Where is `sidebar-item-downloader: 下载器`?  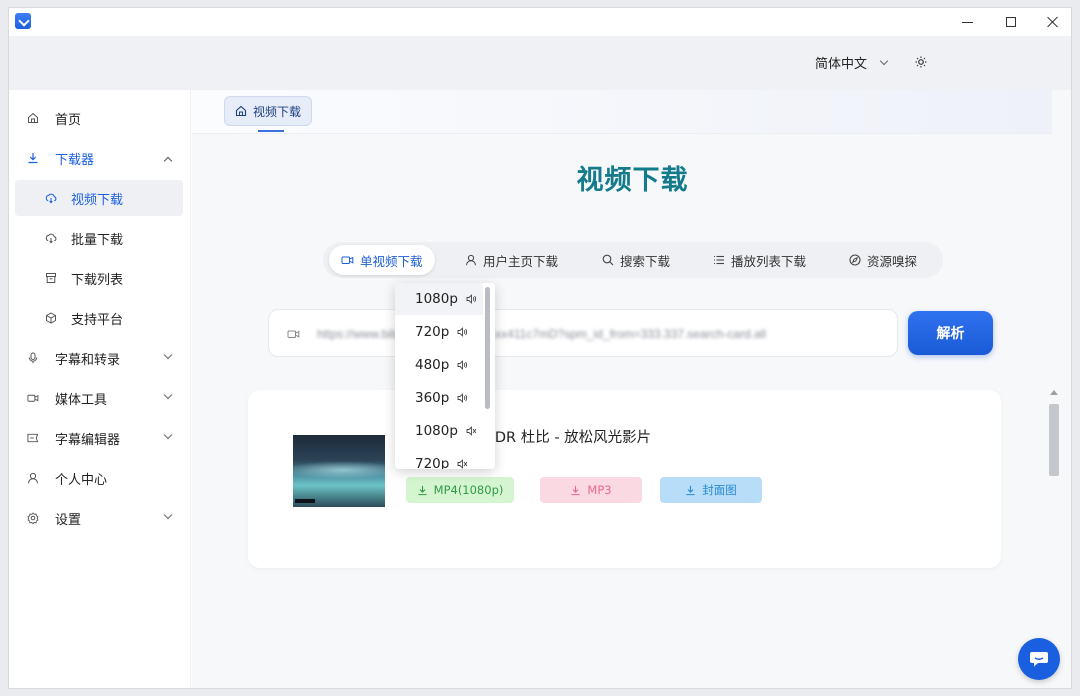 sidebar-item-downloader: 下载器 is located at coordinates (99, 158).